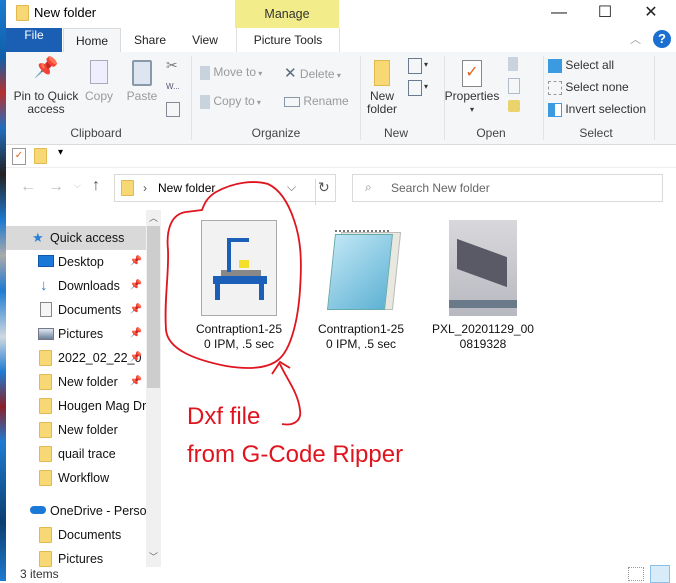 This screenshot has height=583, width=676. Describe the element at coordinates (290, 394) in the screenshot. I see `annotation-arrow` at that location.